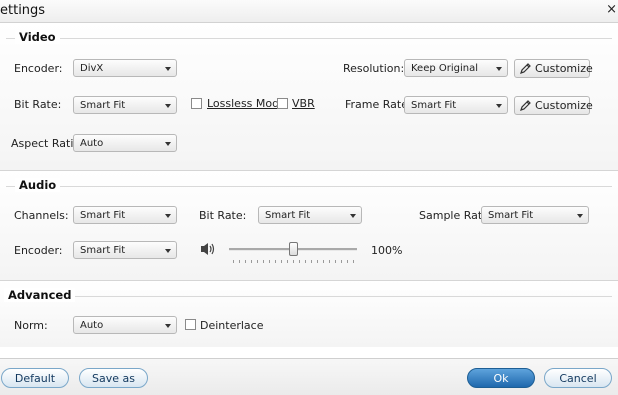  I want to click on audio-encoder-value: Smart Fit, so click(103, 250).